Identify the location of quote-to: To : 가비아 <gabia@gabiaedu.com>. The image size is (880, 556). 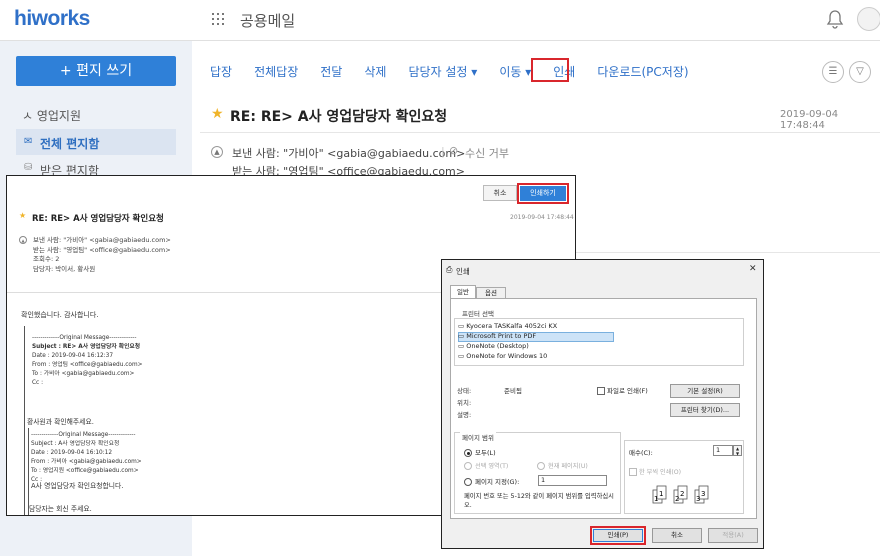
(83, 374).